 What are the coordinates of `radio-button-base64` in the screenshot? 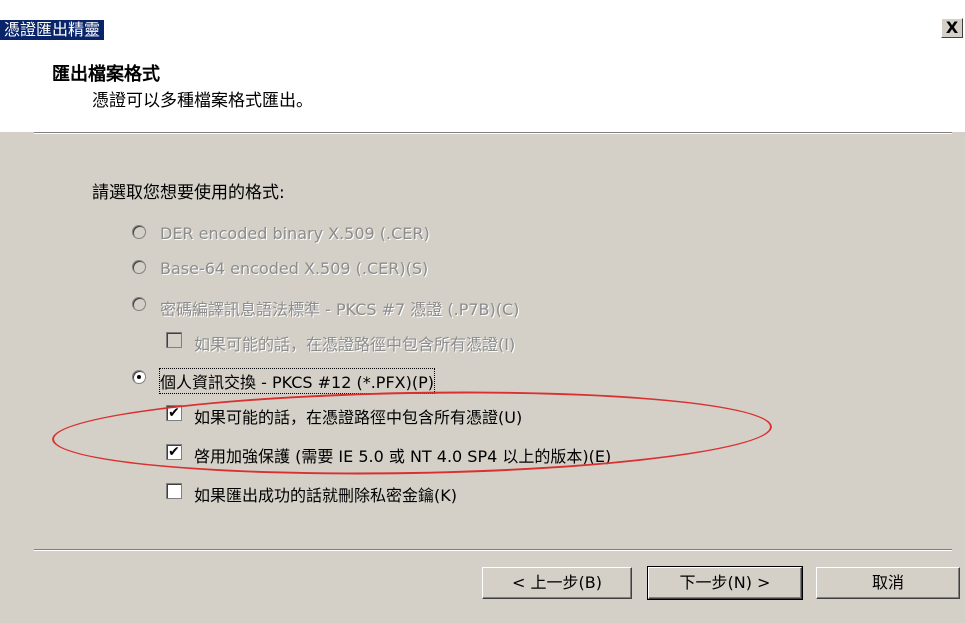 It's located at (139, 267).